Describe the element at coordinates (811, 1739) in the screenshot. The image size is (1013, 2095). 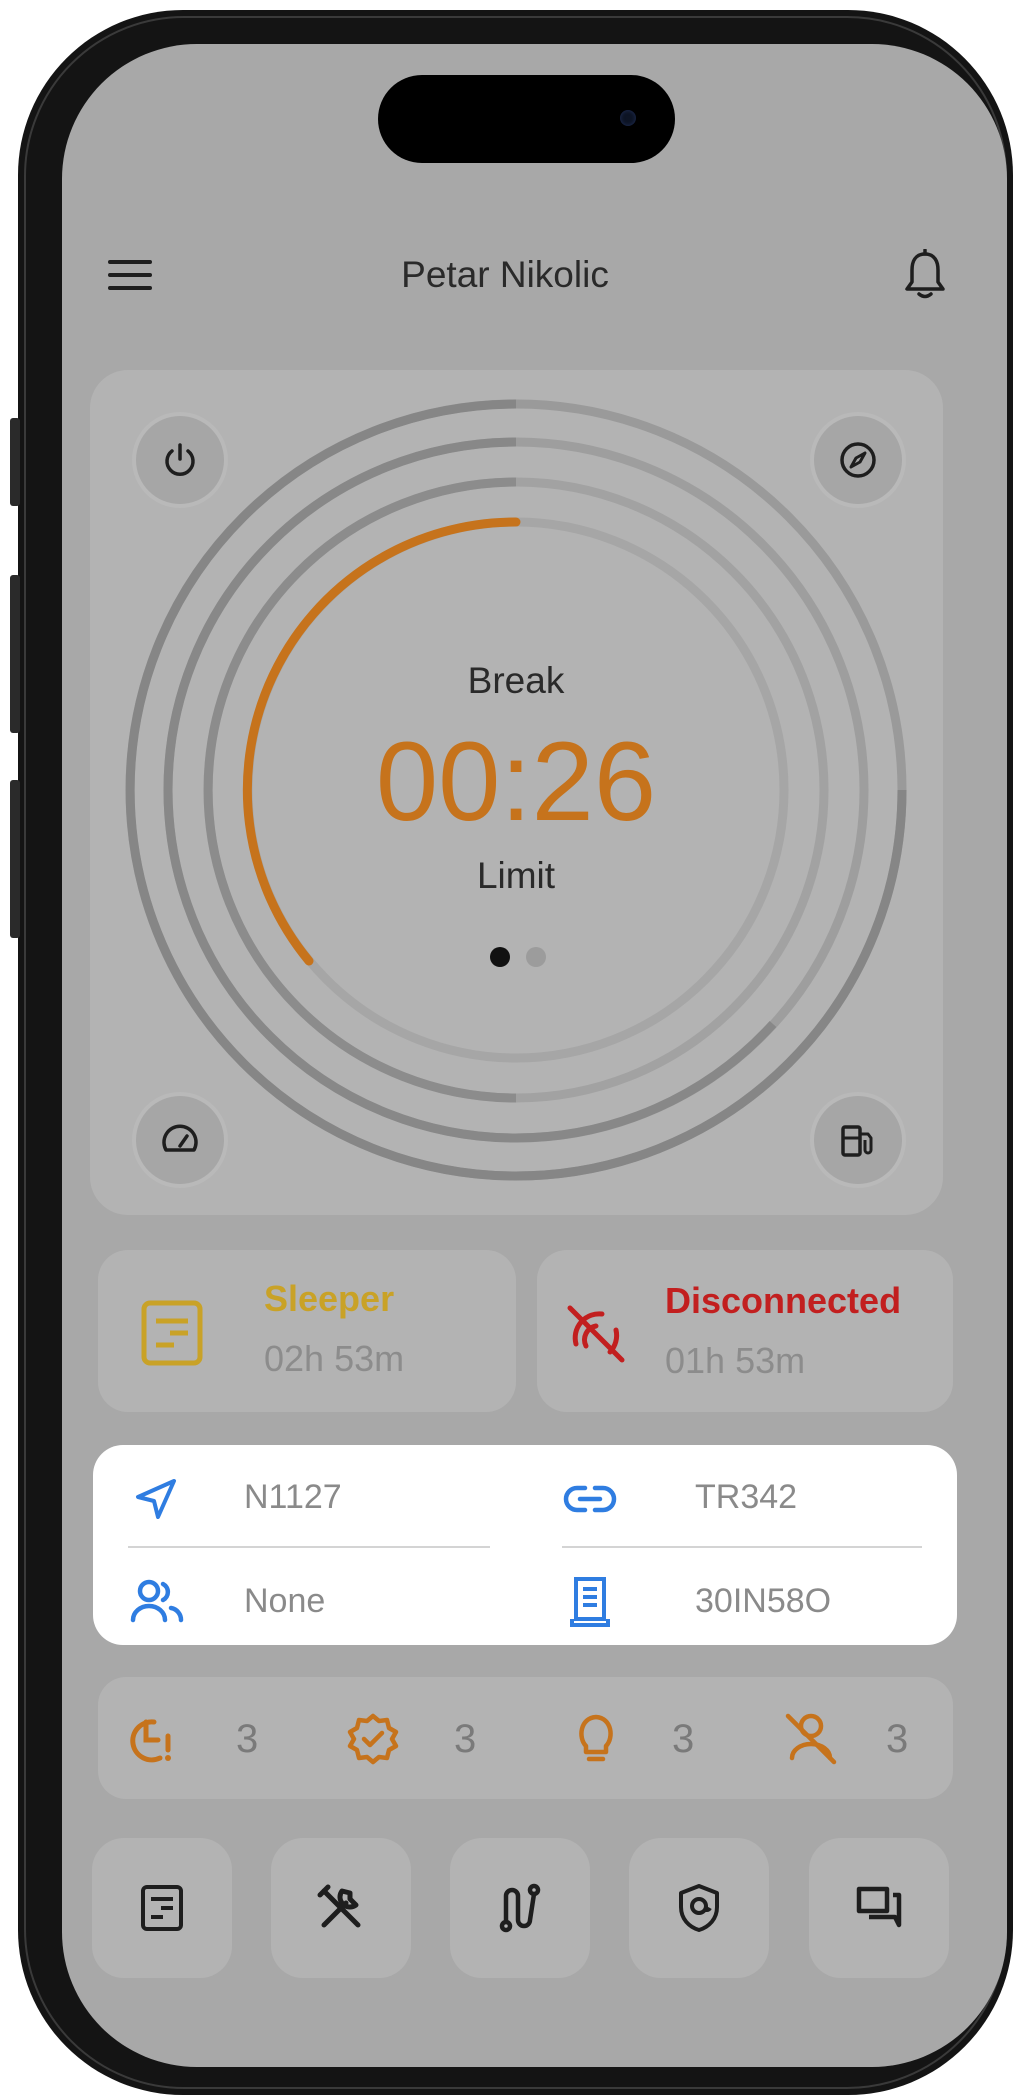
I see `unassigned-driver-icon` at that location.